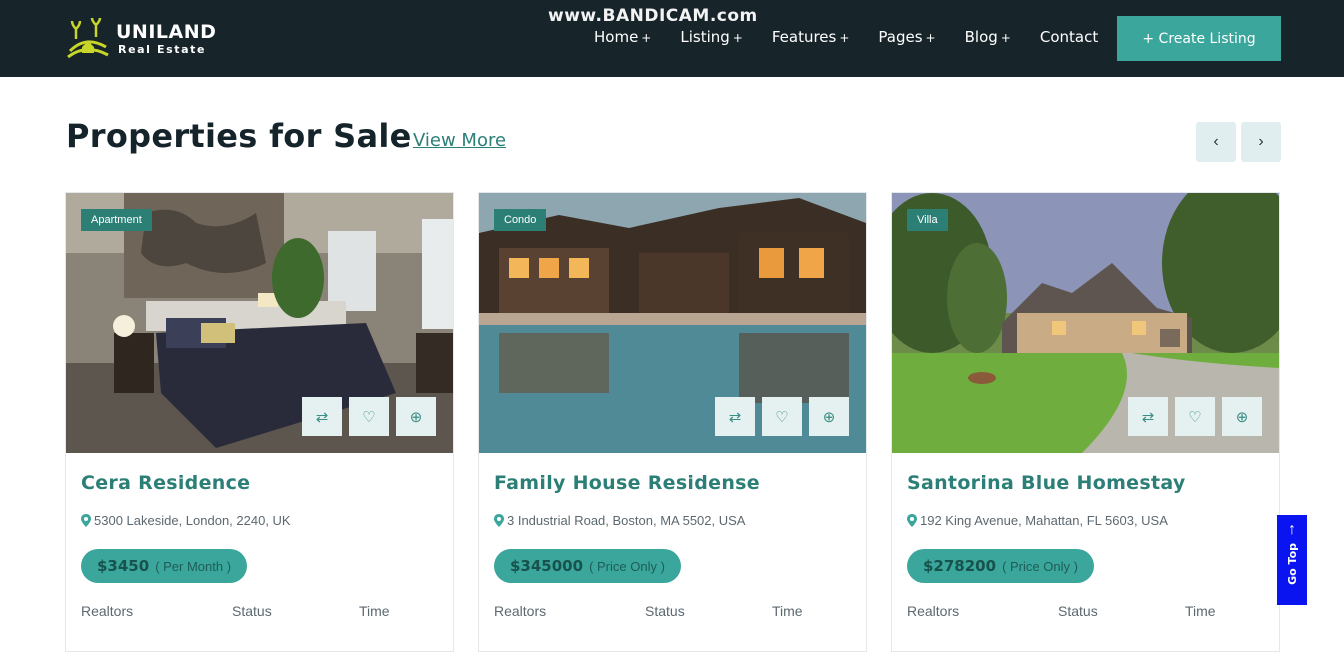 The width and height of the screenshot is (1344, 652). Describe the element at coordinates (737, 38) in the screenshot. I see `nav-listing-plus-icon: +` at that location.